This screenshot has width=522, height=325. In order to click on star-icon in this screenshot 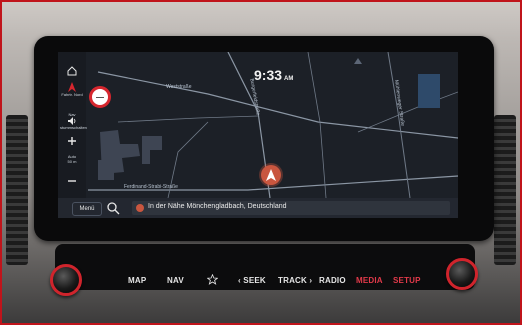, I will do `click(212, 279)`.